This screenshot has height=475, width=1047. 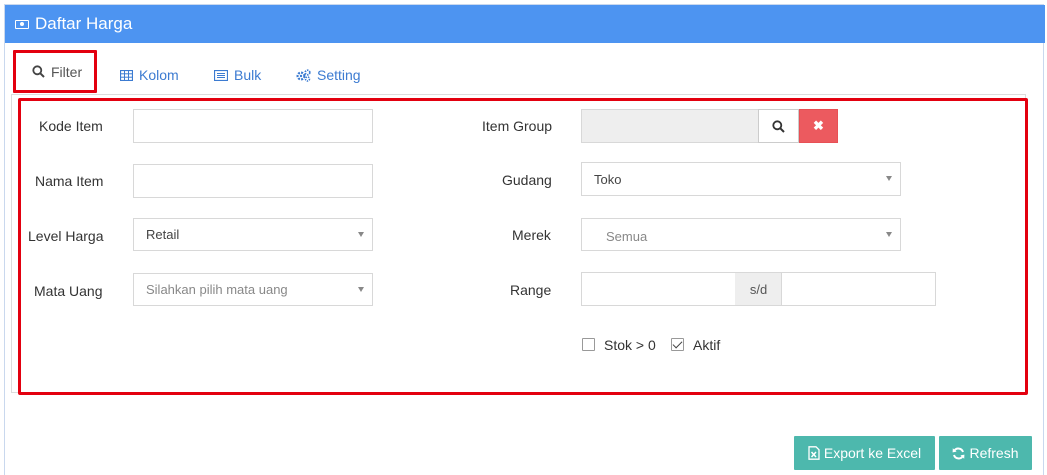 I want to click on tab-setting: Setting, so click(x=328, y=75).